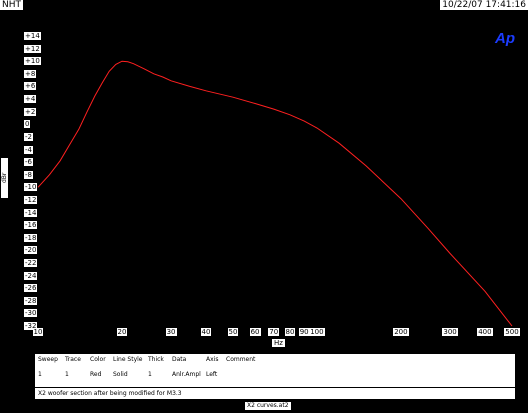 This screenshot has width=528, height=413. Describe the element at coordinates (30, 73) in the screenshot. I see `y-tick-label: +8` at that location.